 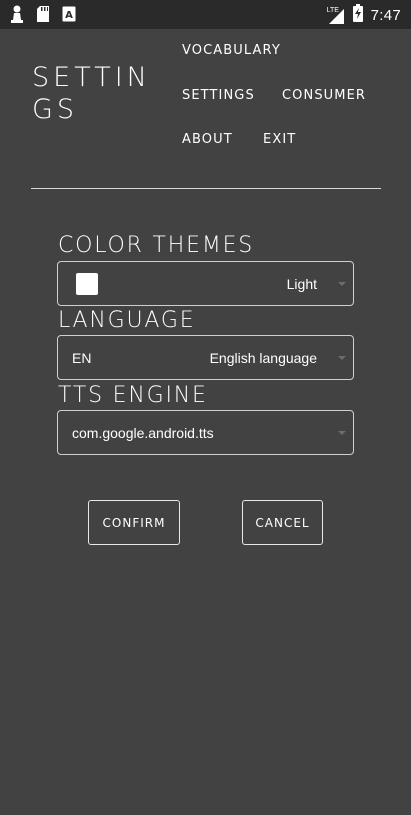 What do you see at coordinates (231, 50) in the screenshot?
I see `nav-vocabulary: VOCABULARY` at bounding box center [231, 50].